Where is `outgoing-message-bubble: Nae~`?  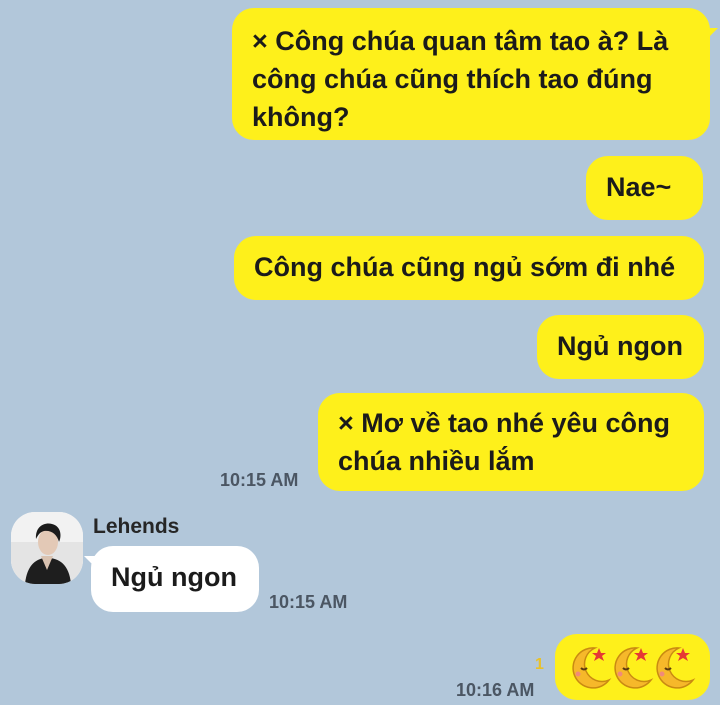
outgoing-message-bubble: Nae~ is located at coordinates (644, 188).